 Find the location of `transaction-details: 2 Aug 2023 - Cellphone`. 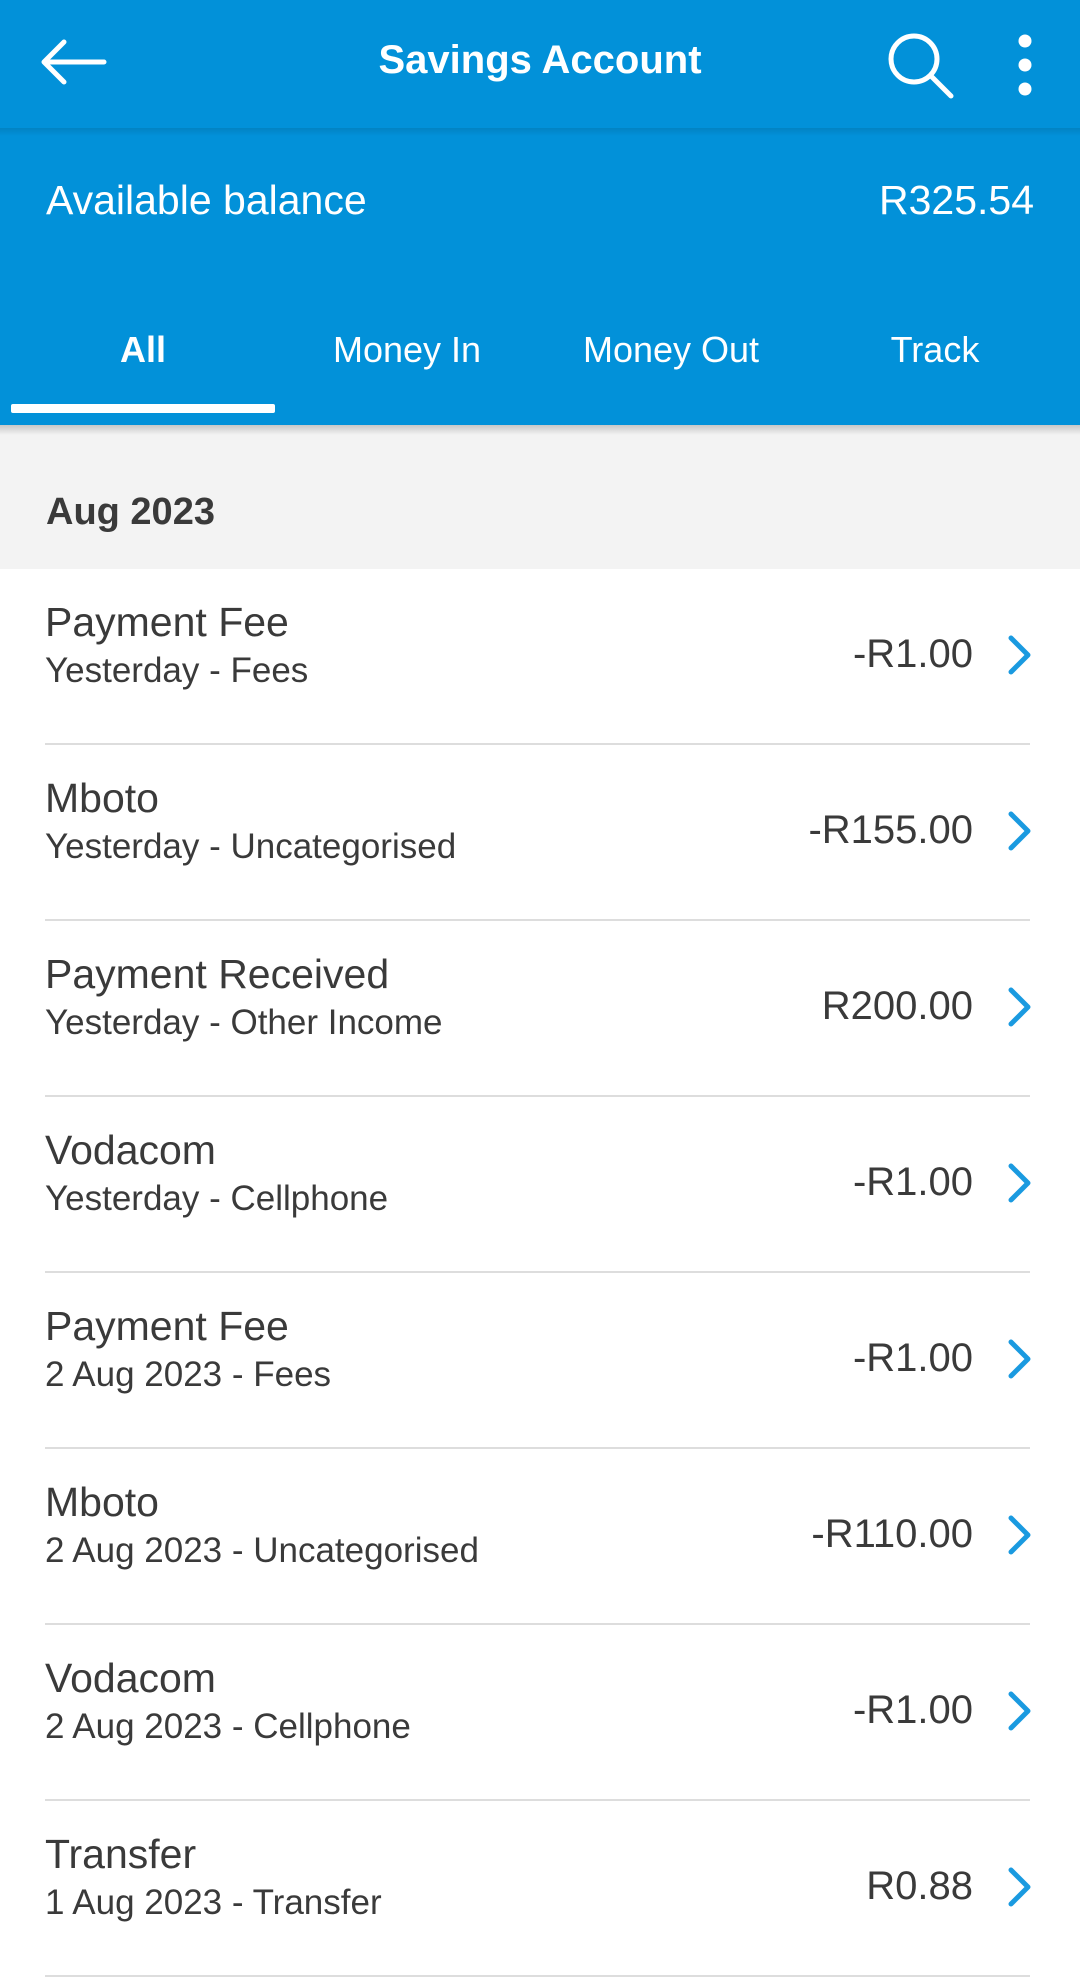

transaction-details: 2 Aug 2023 - Cellphone is located at coordinates (228, 1726).